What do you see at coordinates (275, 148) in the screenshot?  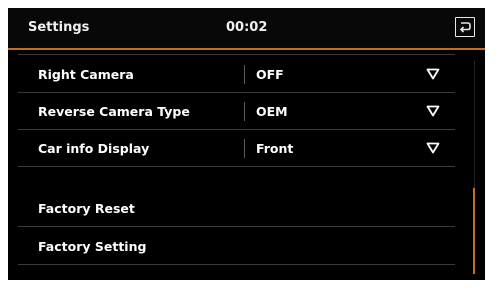 I see `setting-value: Front` at bounding box center [275, 148].